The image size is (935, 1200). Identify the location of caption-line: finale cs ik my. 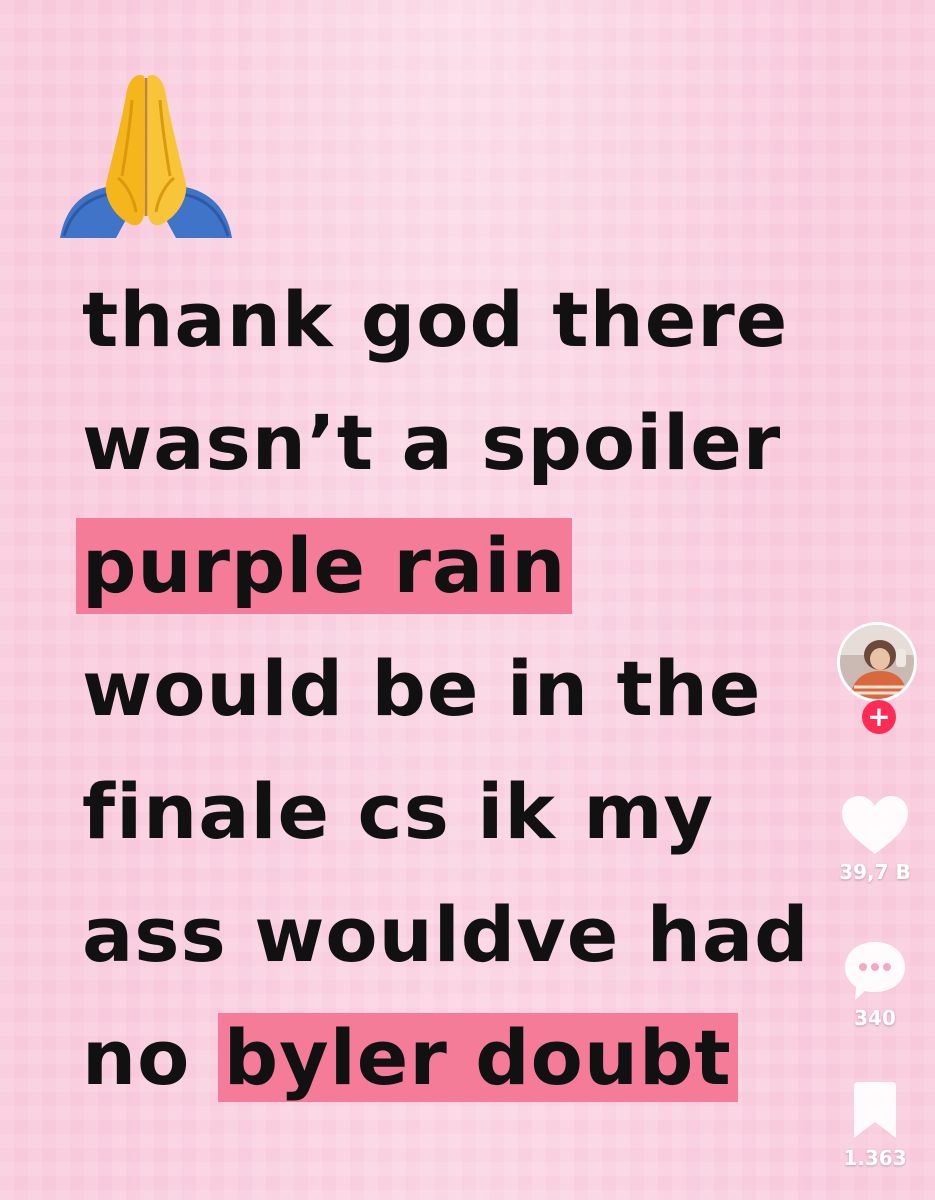
(452, 825).